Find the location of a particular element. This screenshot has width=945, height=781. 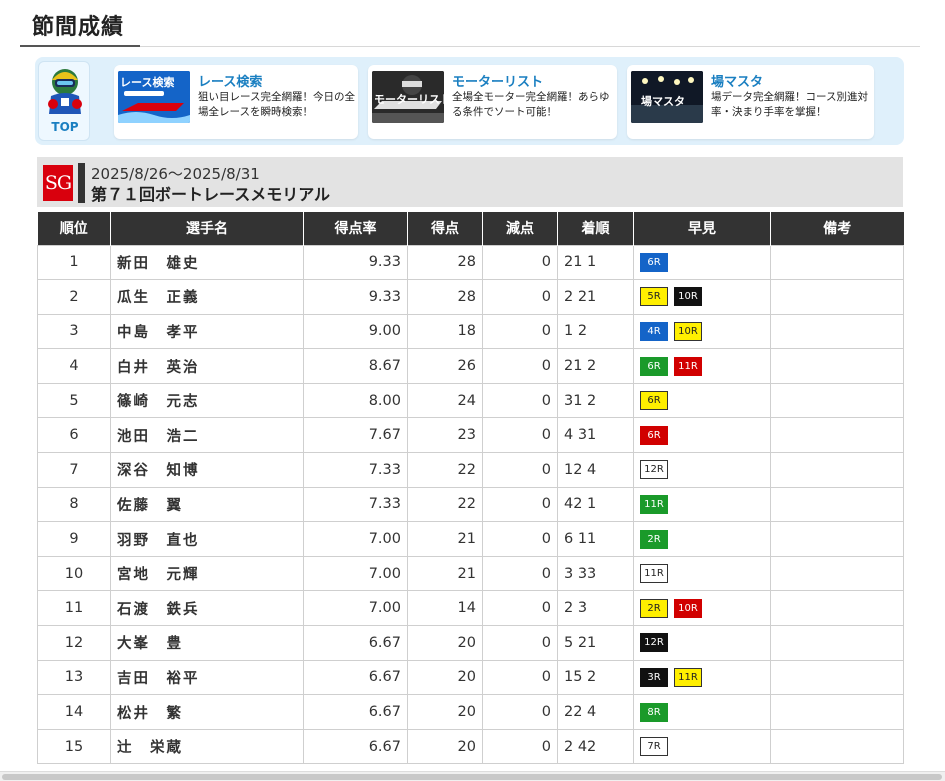

order-cell: 15 2 is located at coordinates (595, 677).